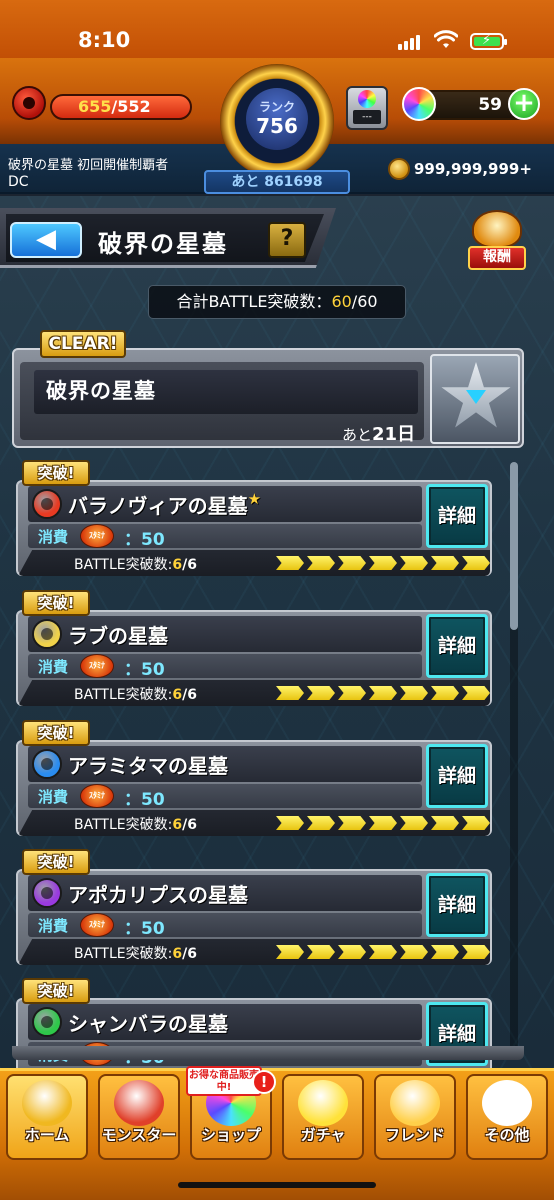 The image size is (554, 1200). I want to click on nav-monster: モンスター, so click(139, 1119).